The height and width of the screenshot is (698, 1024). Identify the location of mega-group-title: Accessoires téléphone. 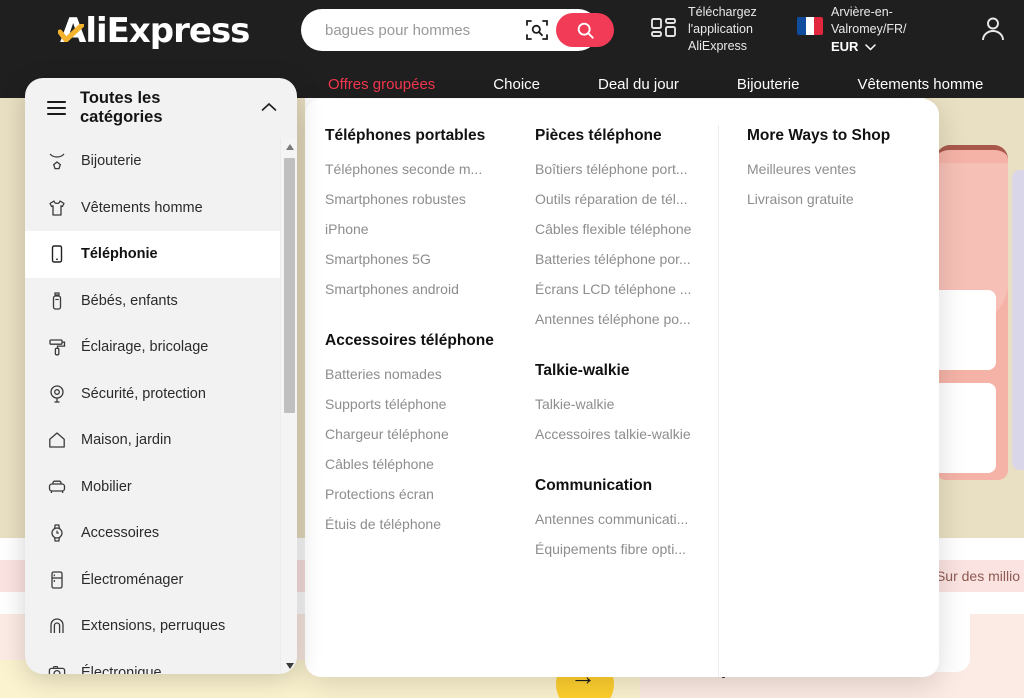
(409, 340).